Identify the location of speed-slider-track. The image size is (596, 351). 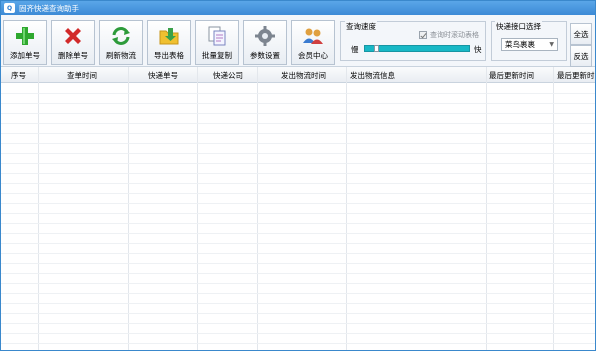
(417, 48).